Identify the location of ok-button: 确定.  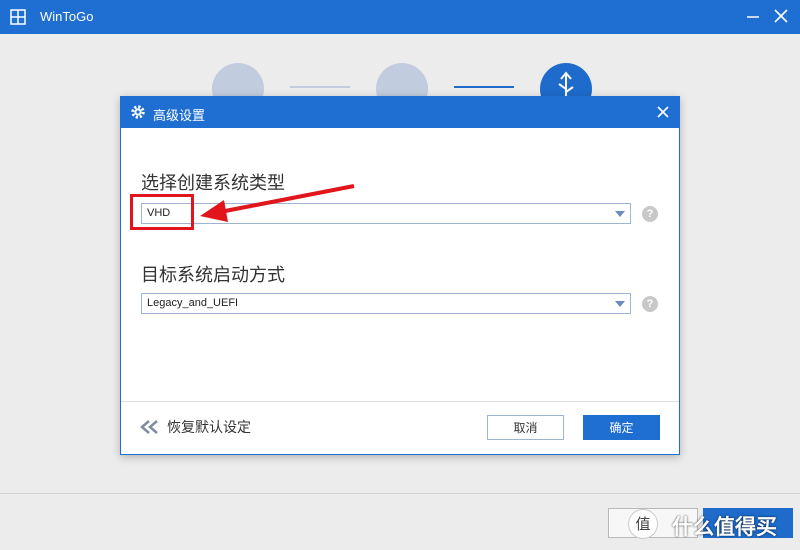
(621, 427).